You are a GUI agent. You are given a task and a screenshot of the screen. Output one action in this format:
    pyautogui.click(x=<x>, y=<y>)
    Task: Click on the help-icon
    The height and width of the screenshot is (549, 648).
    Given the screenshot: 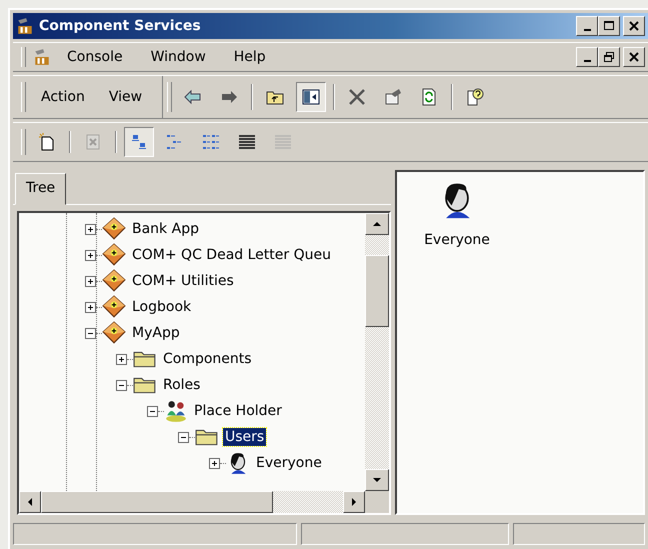 What is the action you would take?
    pyautogui.click(x=475, y=97)
    